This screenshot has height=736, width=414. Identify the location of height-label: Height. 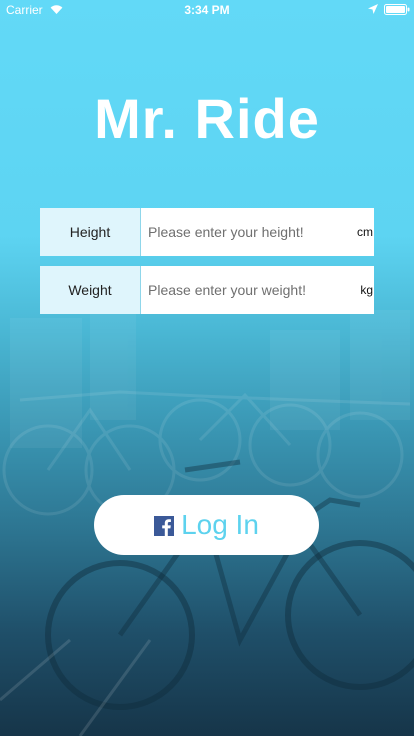
(90, 232).